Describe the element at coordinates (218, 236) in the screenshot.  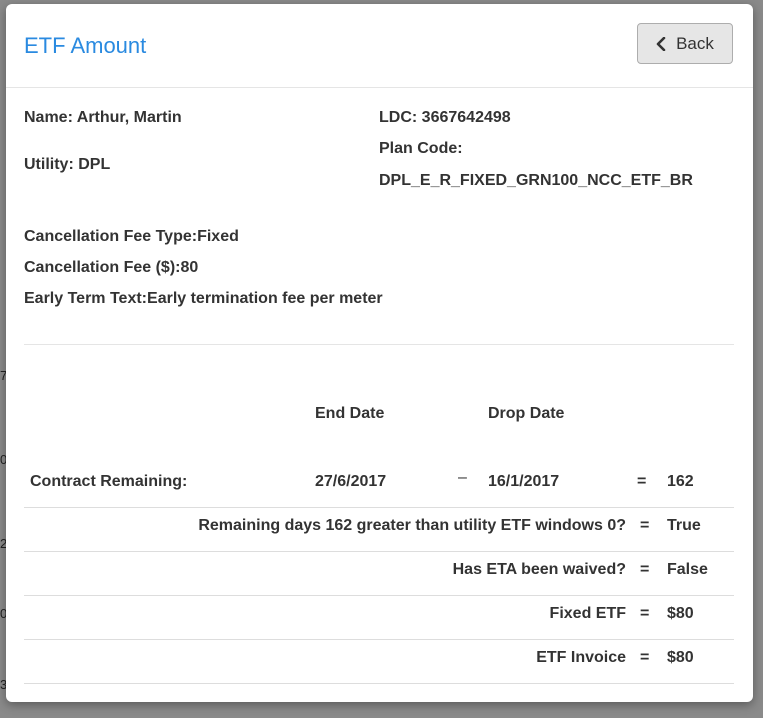
I see `fee-type-value: Fixed` at that location.